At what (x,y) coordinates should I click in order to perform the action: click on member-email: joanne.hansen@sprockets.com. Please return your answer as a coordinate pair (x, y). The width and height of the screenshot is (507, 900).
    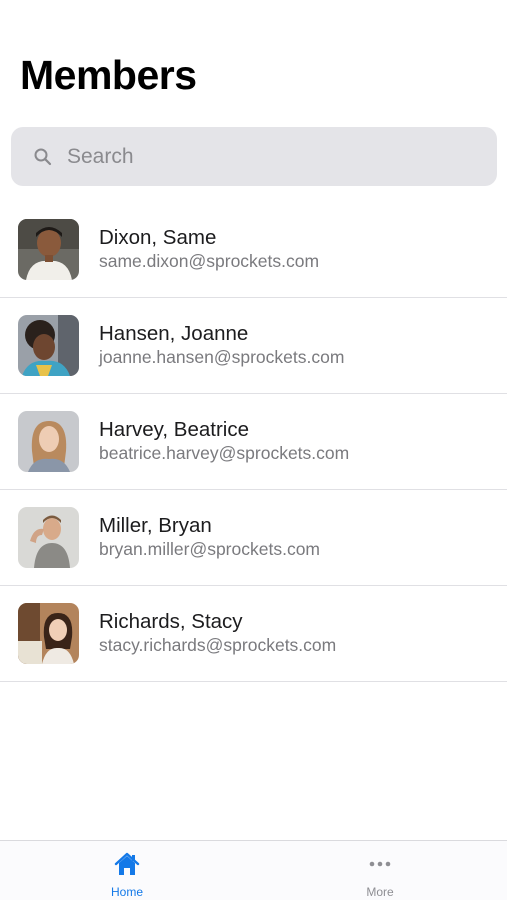
    Looking at the image, I should click on (222, 357).